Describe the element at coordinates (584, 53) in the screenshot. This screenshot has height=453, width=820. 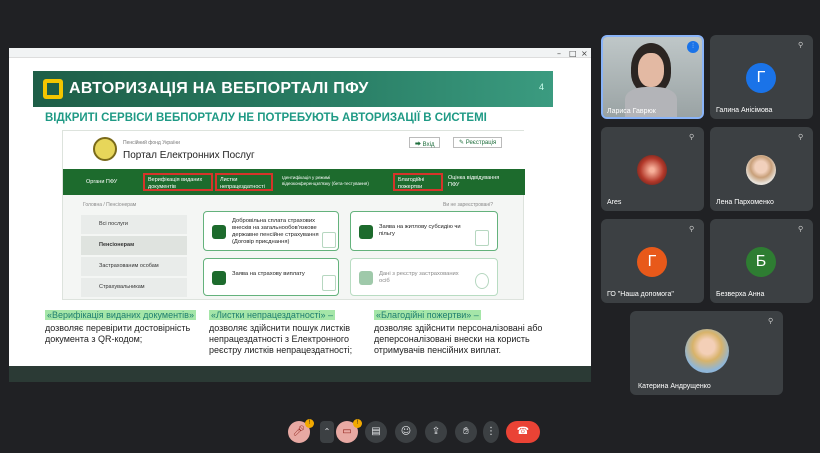
I see `close-icon: ×` at that location.